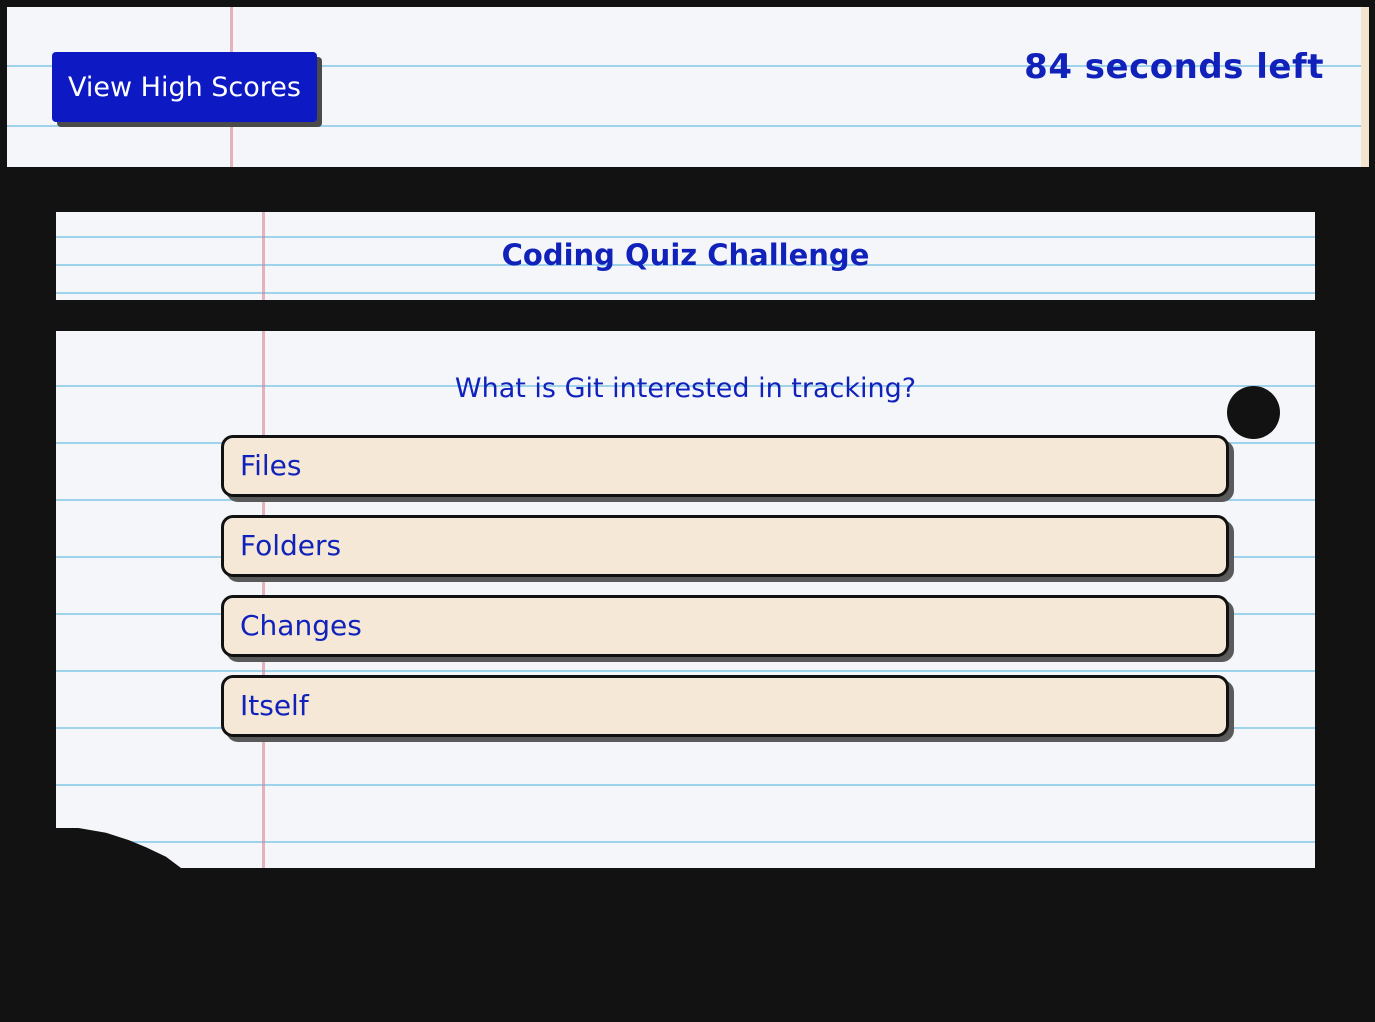 Image resolution: width=1375 pixels, height=1022 pixels. I want to click on timer-text: 84 seconds left, so click(1174, 67).